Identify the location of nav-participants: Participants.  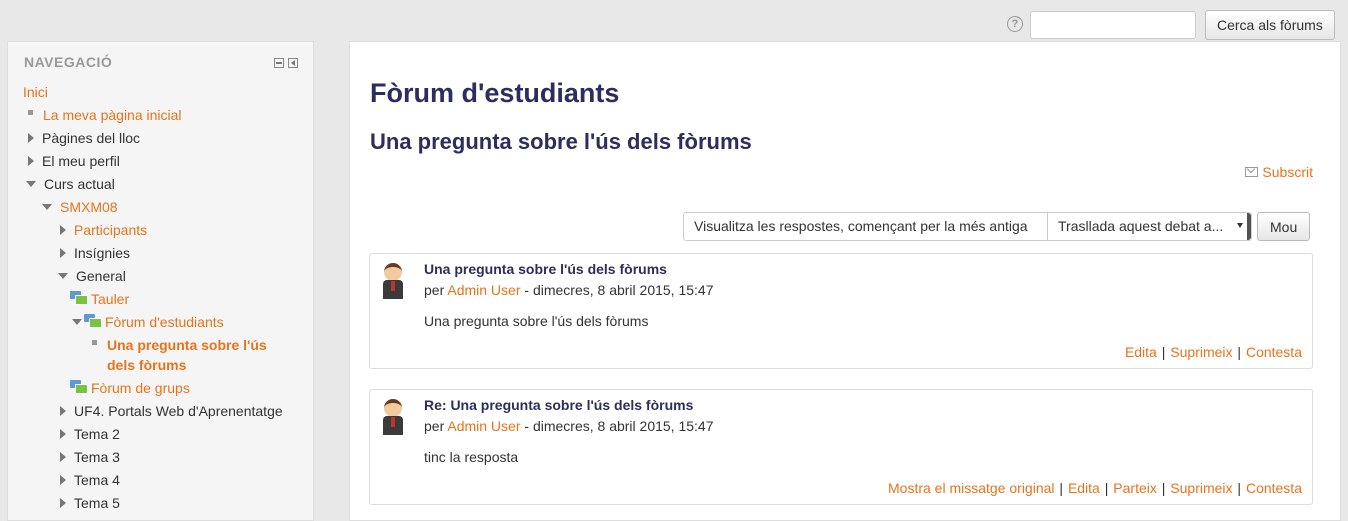
(103, 230).